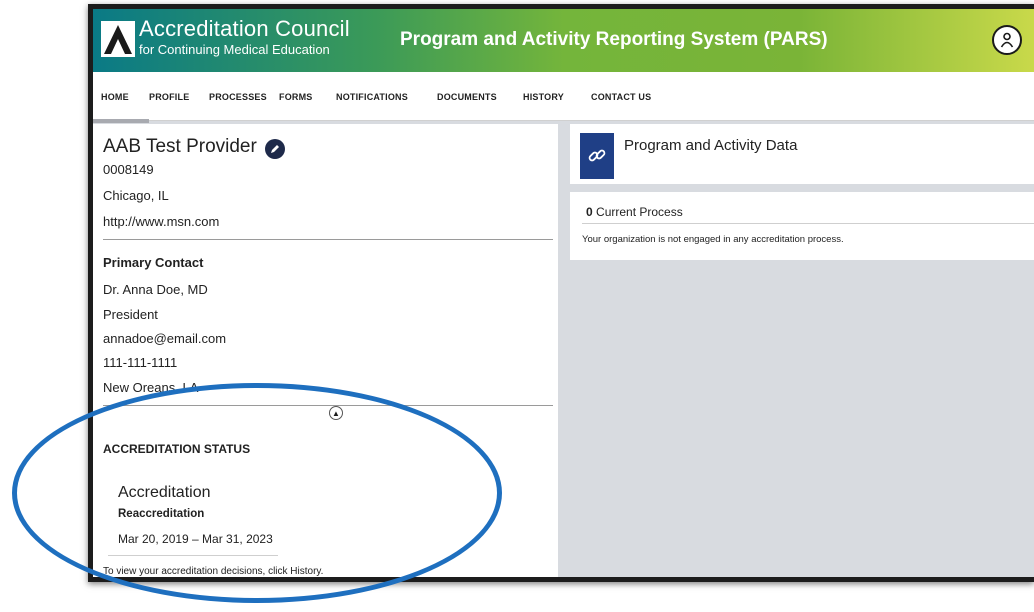 This screenshot has height=612, width=1034. What do you see at coordinates (136, 195) in the screenshot?
I see `provider-location: Chicago, IL` at bounding box center [136, 195].